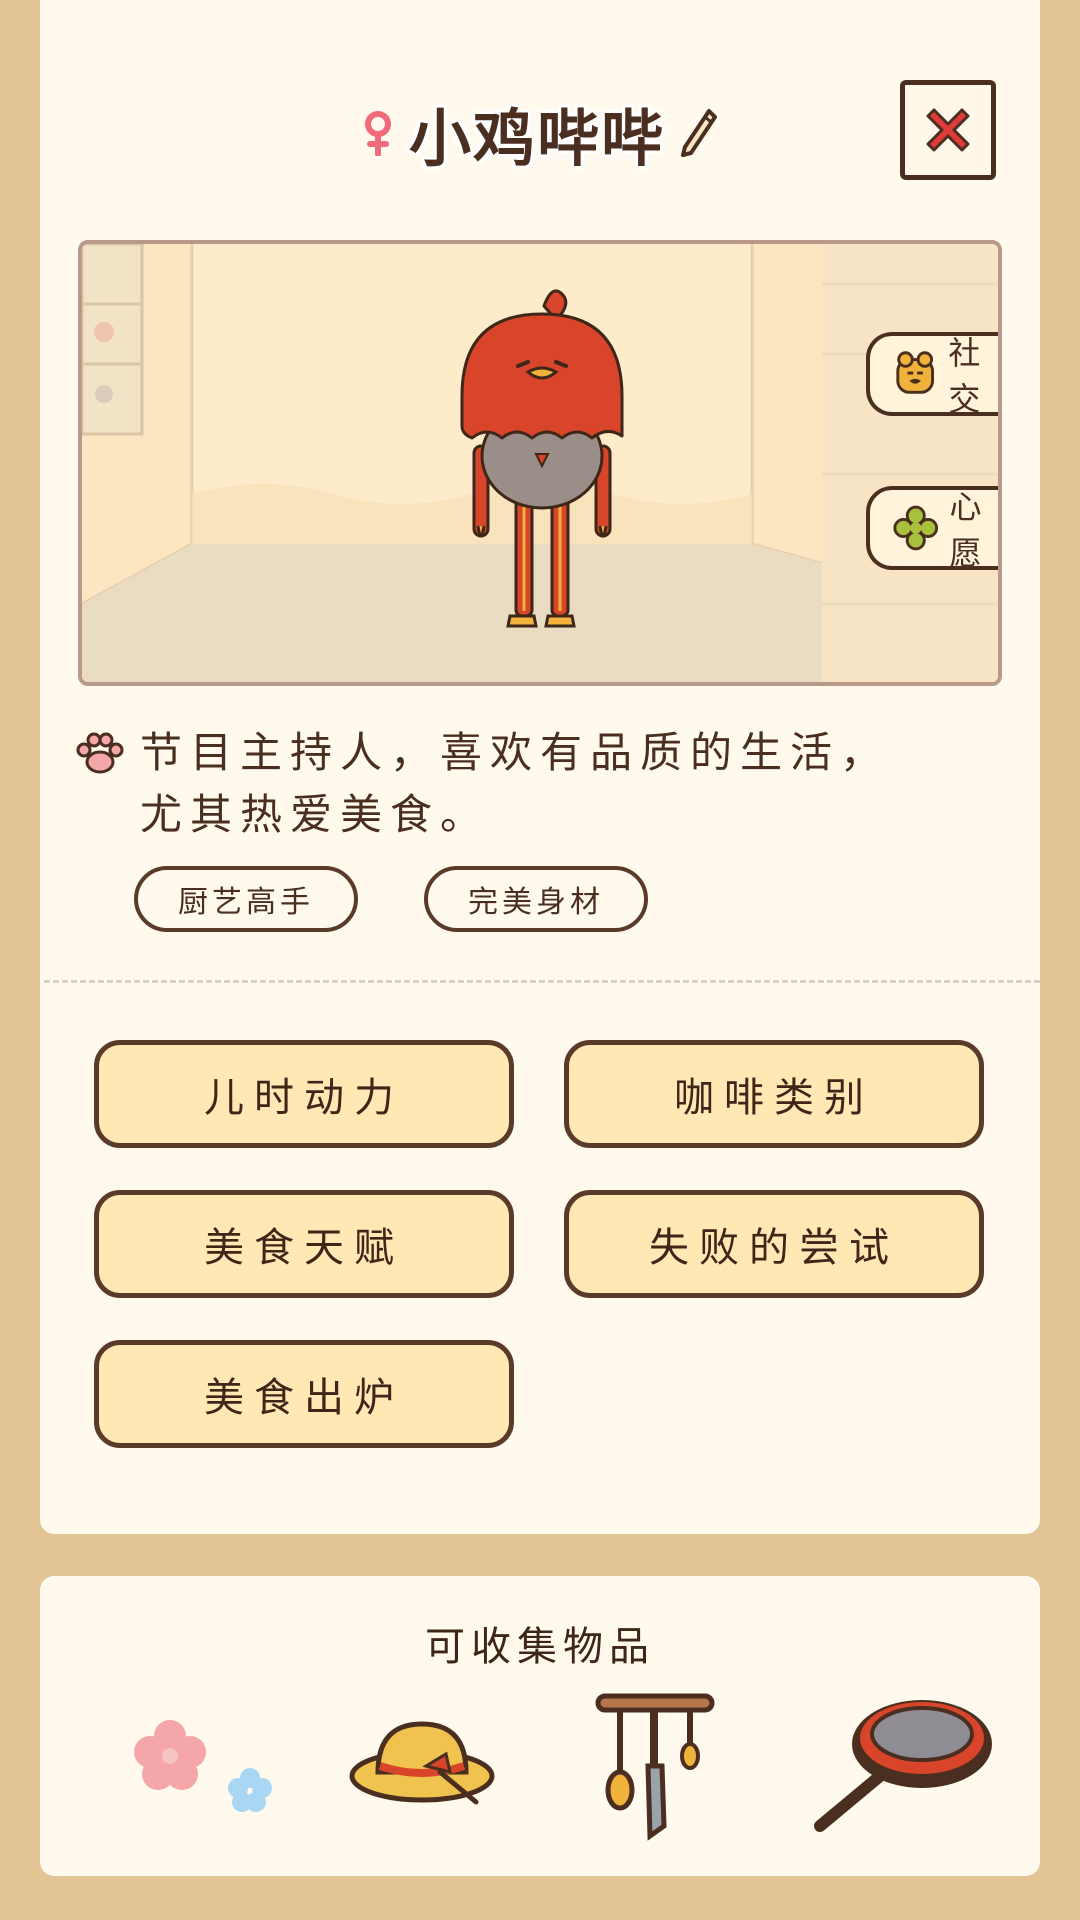  Describe the element at coordinates (900, 1766) in the screenshot. I see `frying-pan-icon` at that location.